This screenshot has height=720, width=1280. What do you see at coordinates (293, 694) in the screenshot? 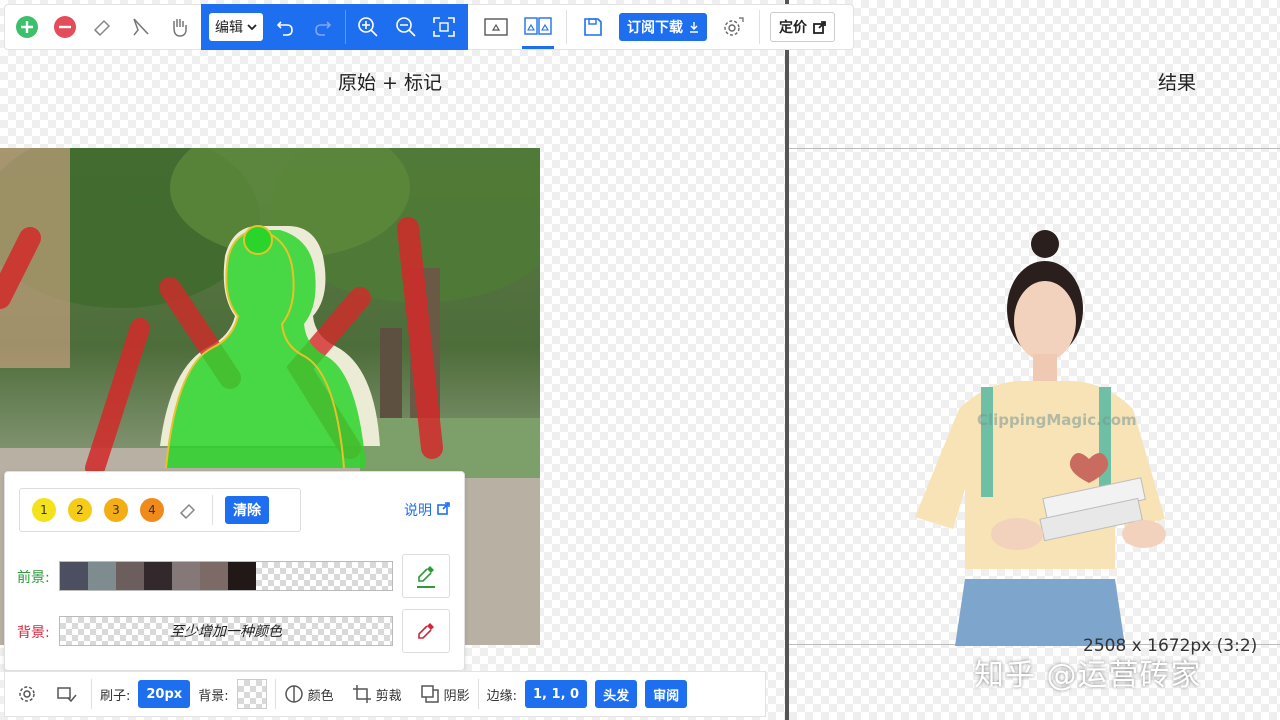
I see `color-circle-icon` at bounding box center [293, 694].